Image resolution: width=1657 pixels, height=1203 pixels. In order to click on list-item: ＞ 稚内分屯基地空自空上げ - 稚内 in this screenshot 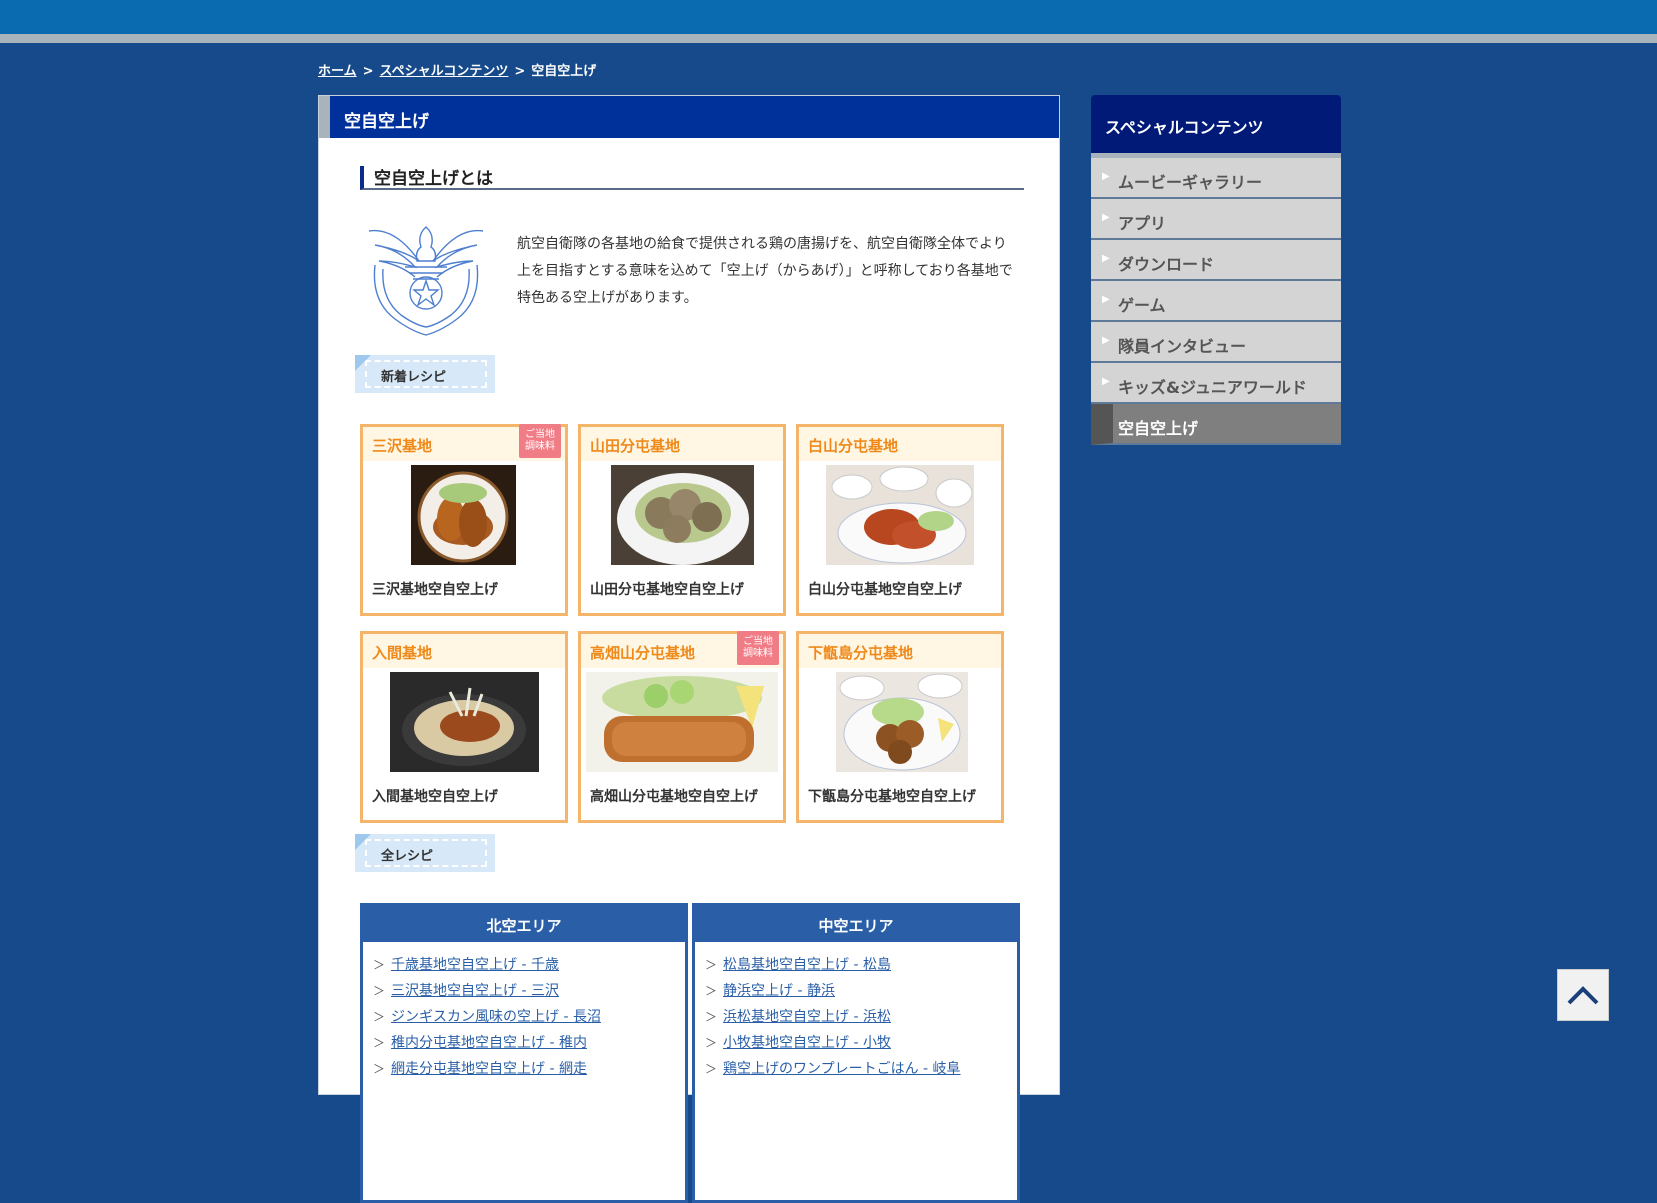, I will do `click(487, 1045)`.